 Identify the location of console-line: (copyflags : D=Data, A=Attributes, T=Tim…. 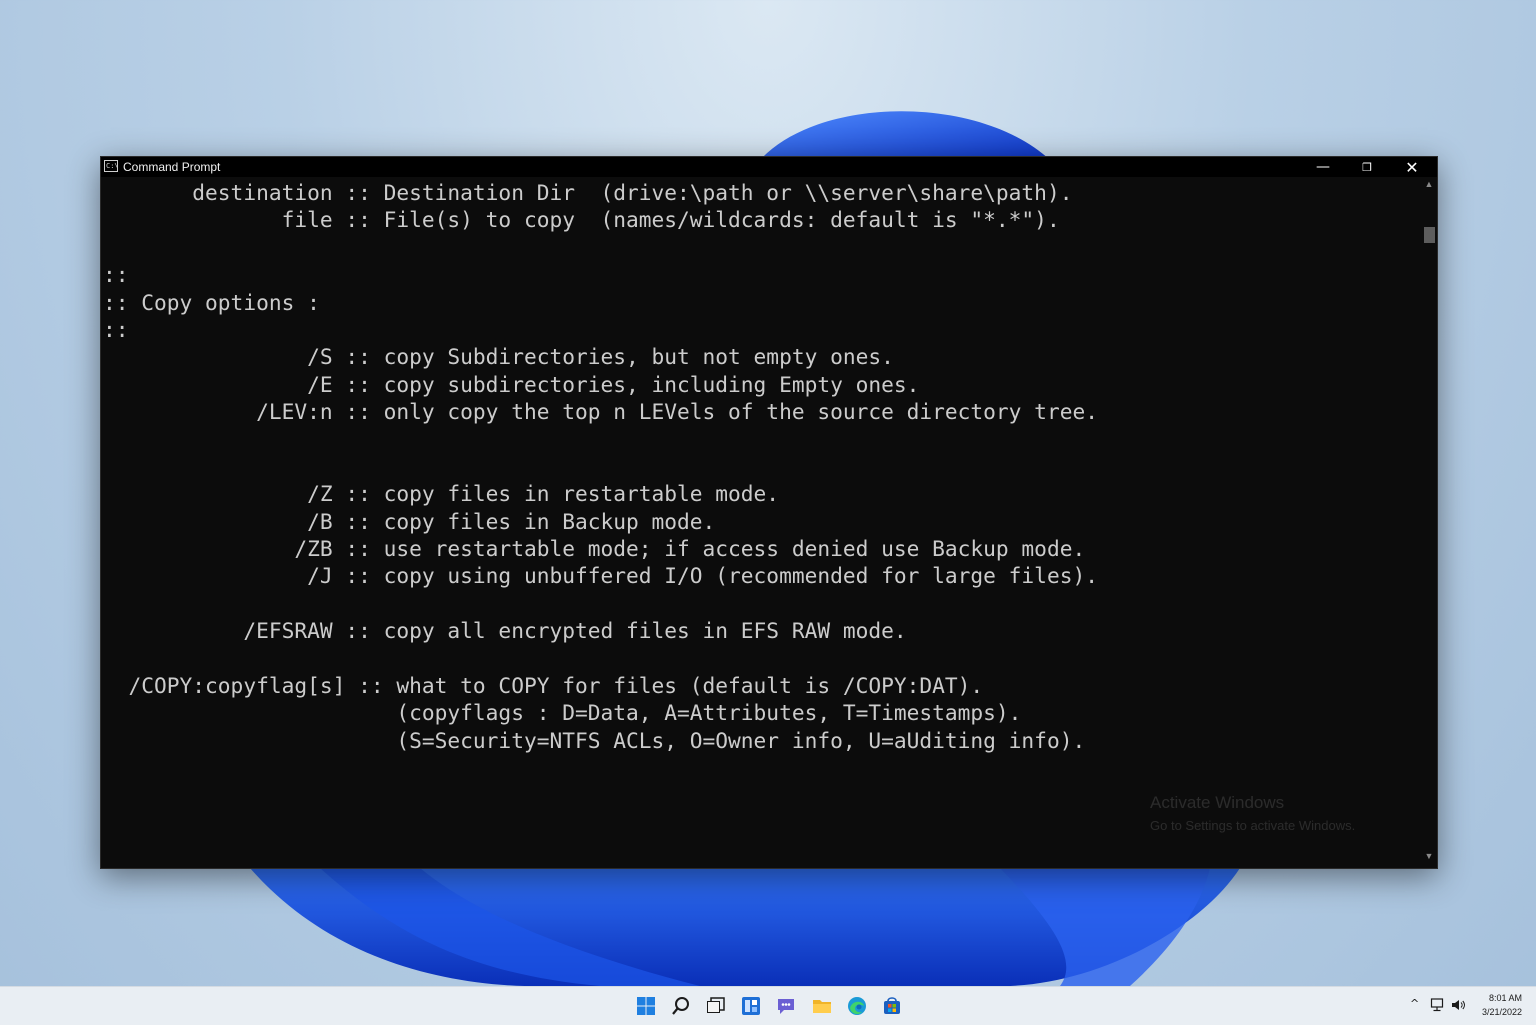
(562, 713).